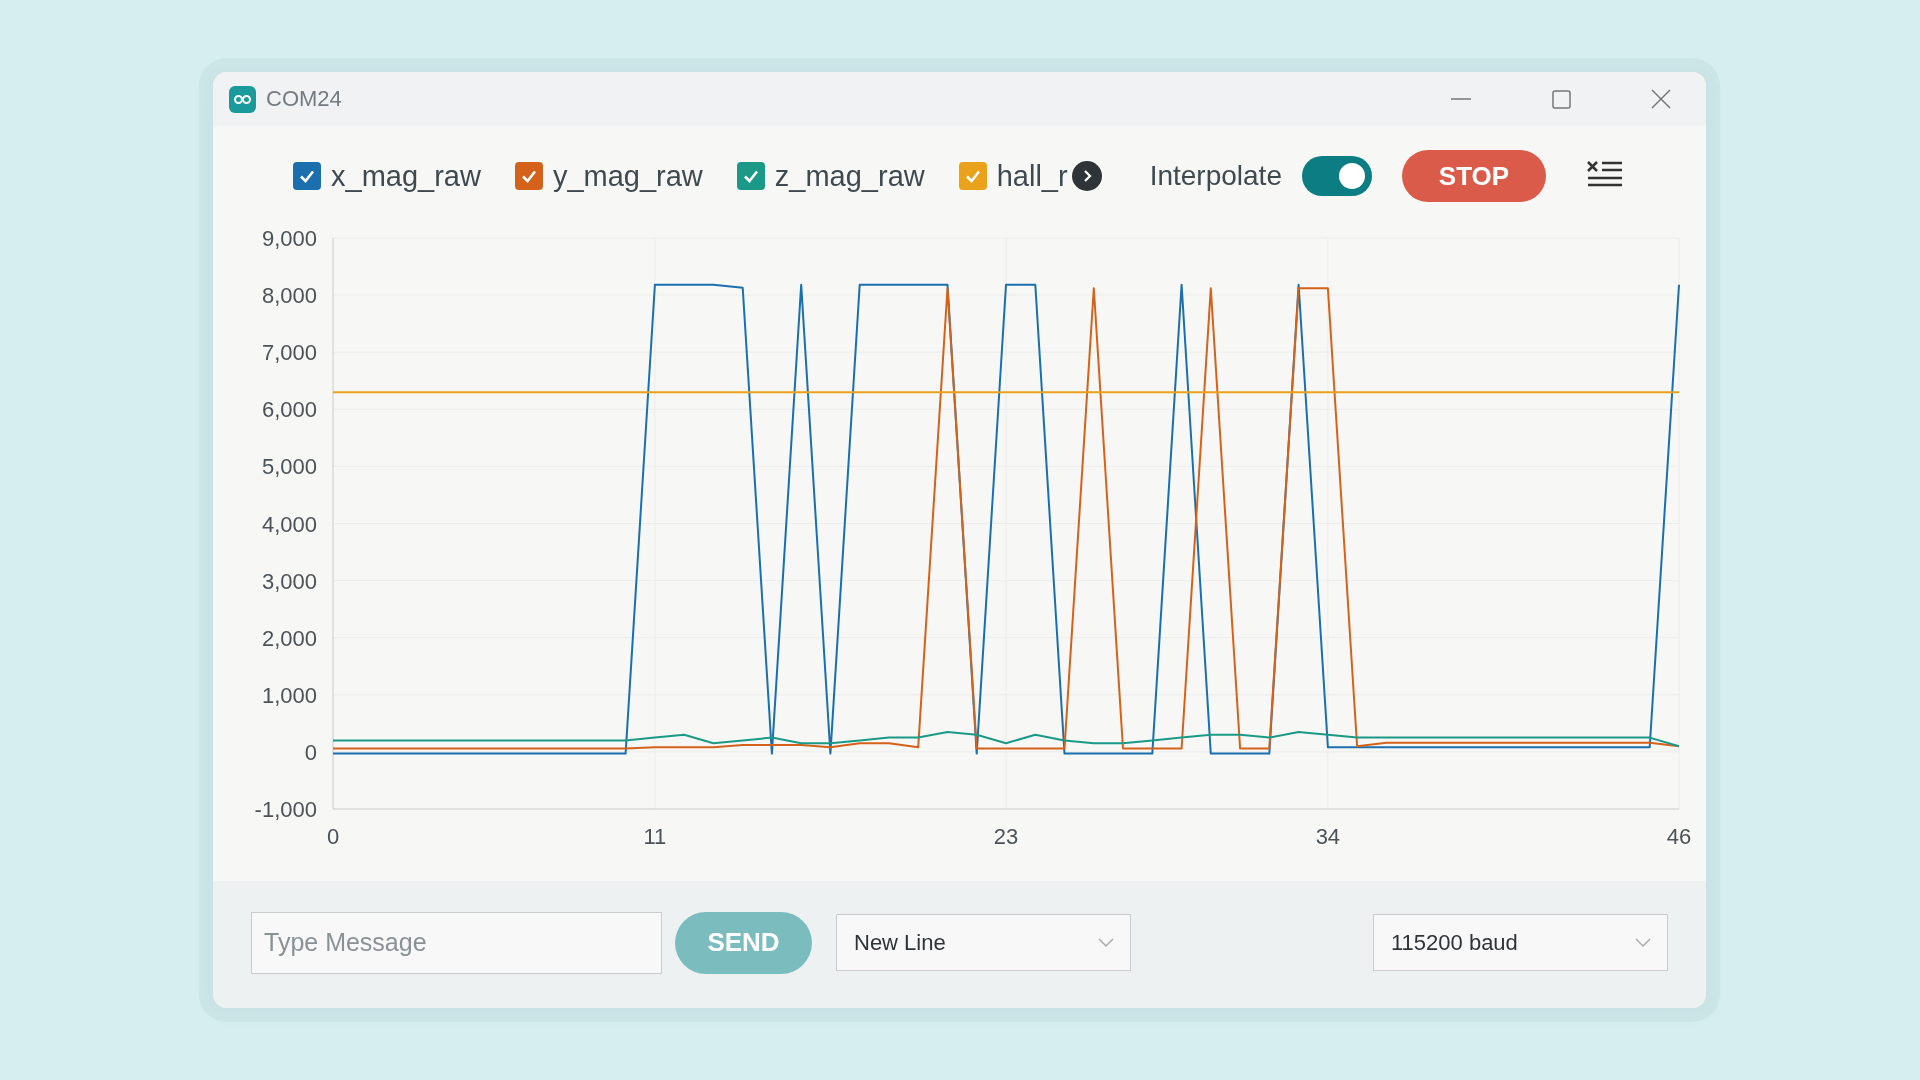 This screenshot has height=1080, width=1920. Describe the element at coordinates (1520, 942) in the screenshot. I see `baud-rate-dropdown: 115200 baud` at that location.